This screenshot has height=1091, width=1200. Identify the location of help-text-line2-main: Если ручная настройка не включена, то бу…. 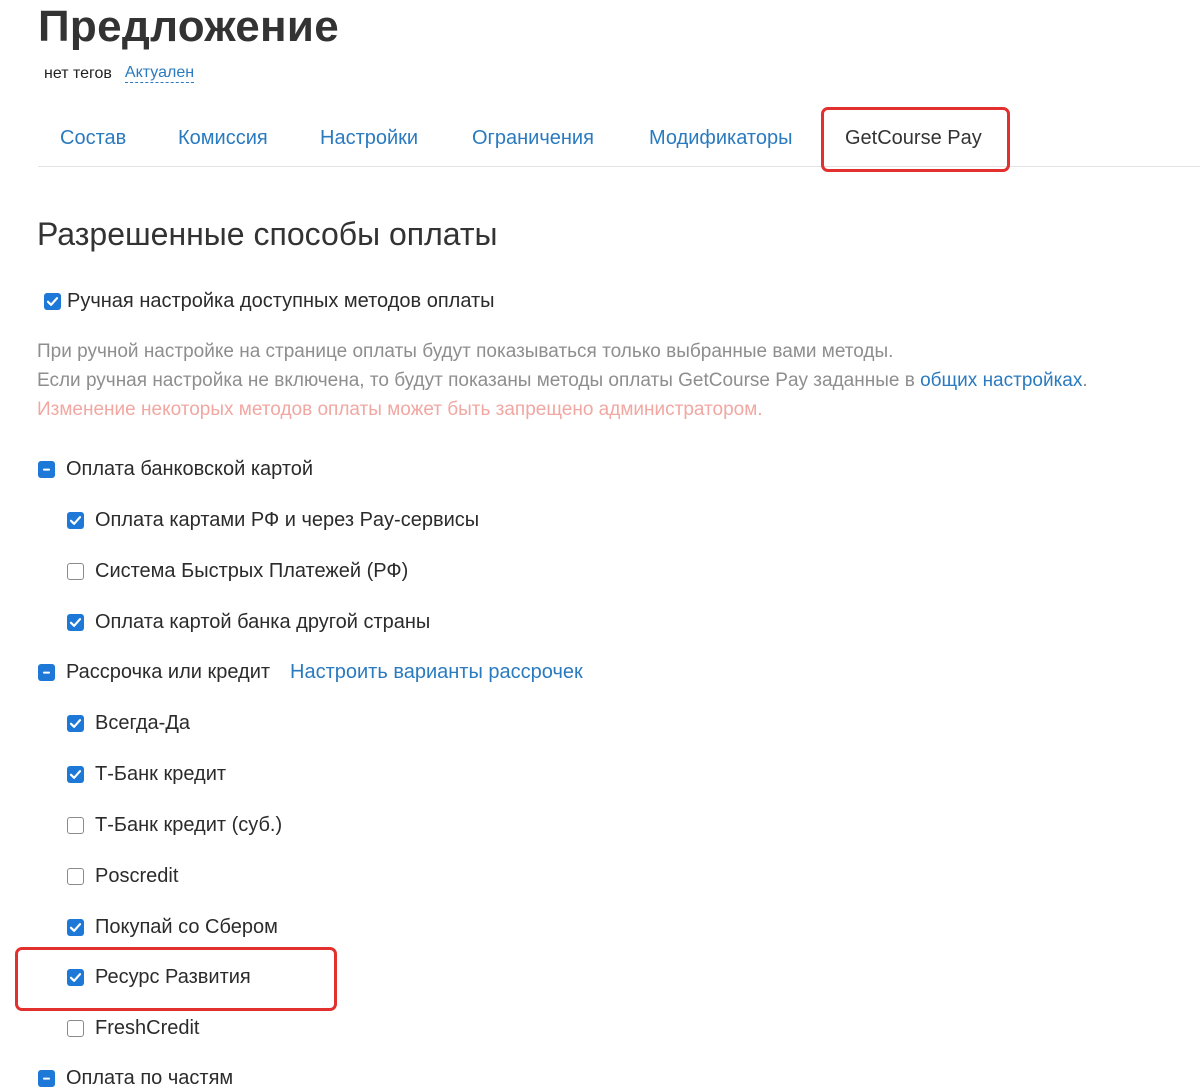
(479, 380).